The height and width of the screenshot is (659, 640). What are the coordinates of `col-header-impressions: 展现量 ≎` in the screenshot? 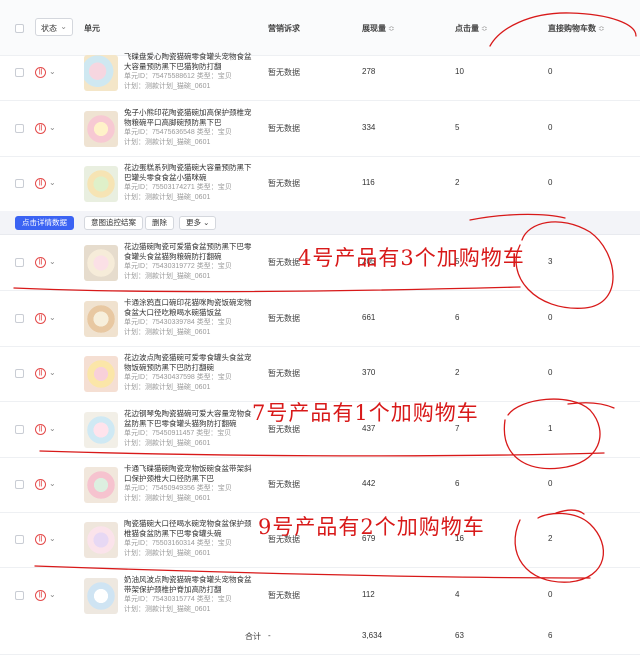 It's located at (378, 28).